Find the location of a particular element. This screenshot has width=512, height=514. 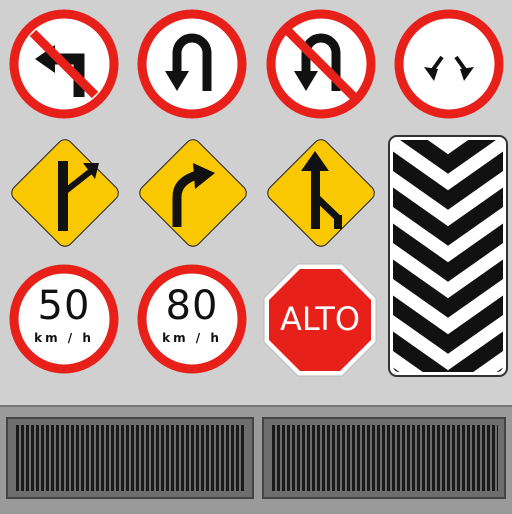

curve-right-icon is located at coordinates (193, 193).